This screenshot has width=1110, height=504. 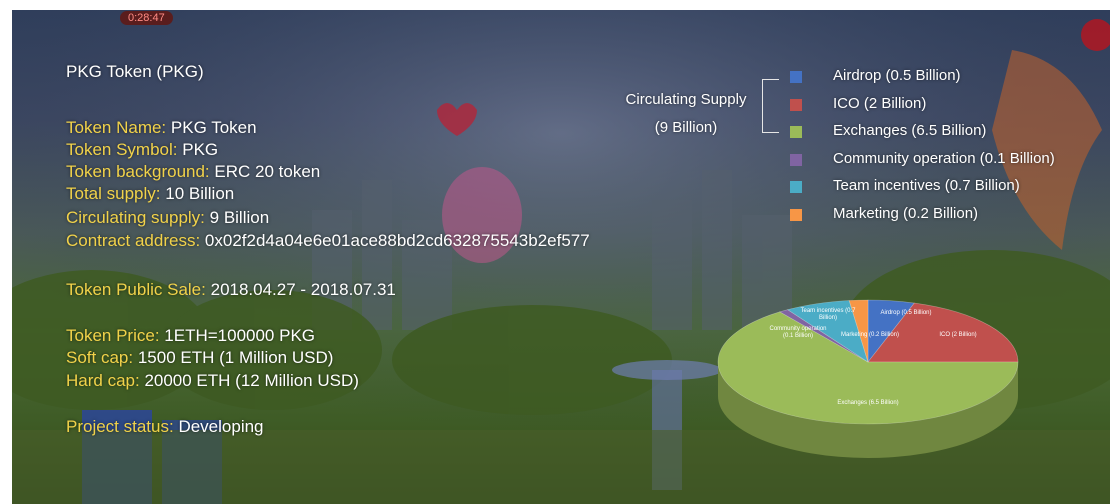 I want to click on legend-title-line2: (9 Billion), so click(x=686, y=127).